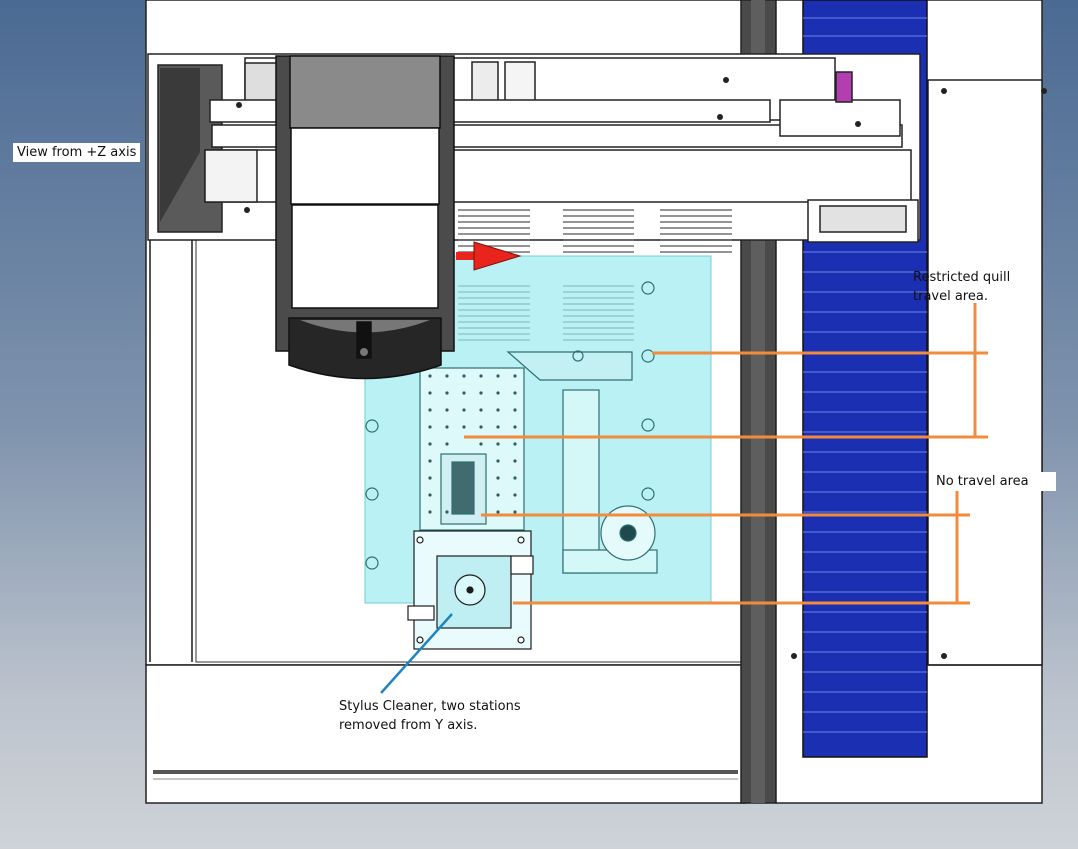 This screenshot has width=1078, height=849. I want to click on view-orientation-label: View from +Z axis, so click(77, 152).